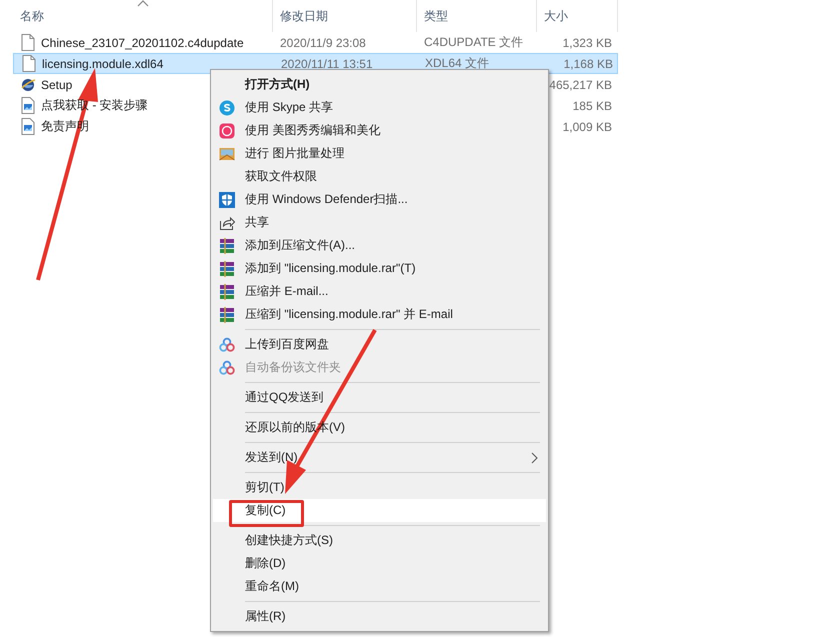 This screenshot has height=637, width=826. What do you see at coordinates (474, 42) in the screenshot?
I see `file-type: C4DUPDATE 文件` at bounding box center [474, 42].